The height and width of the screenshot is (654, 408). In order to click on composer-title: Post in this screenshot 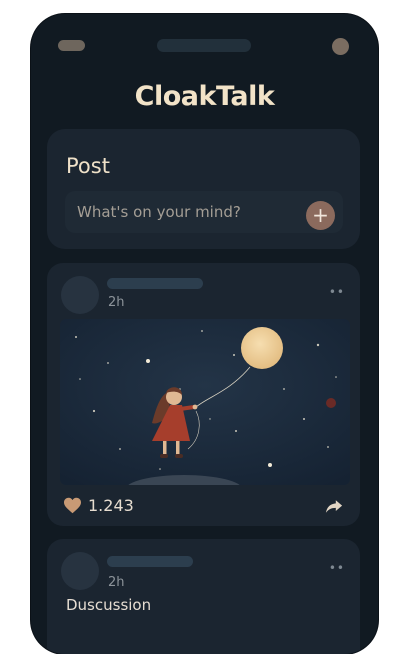, I will do `click(88, 166)`.